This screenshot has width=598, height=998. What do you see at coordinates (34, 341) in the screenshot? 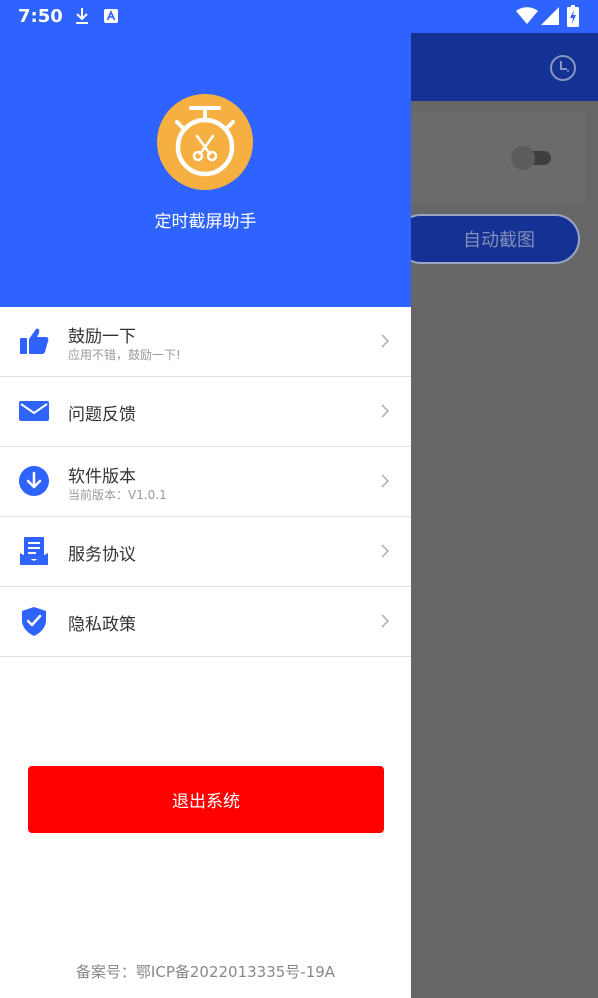
I see `thumbs-up-icon` at bounding box center [34, 341].